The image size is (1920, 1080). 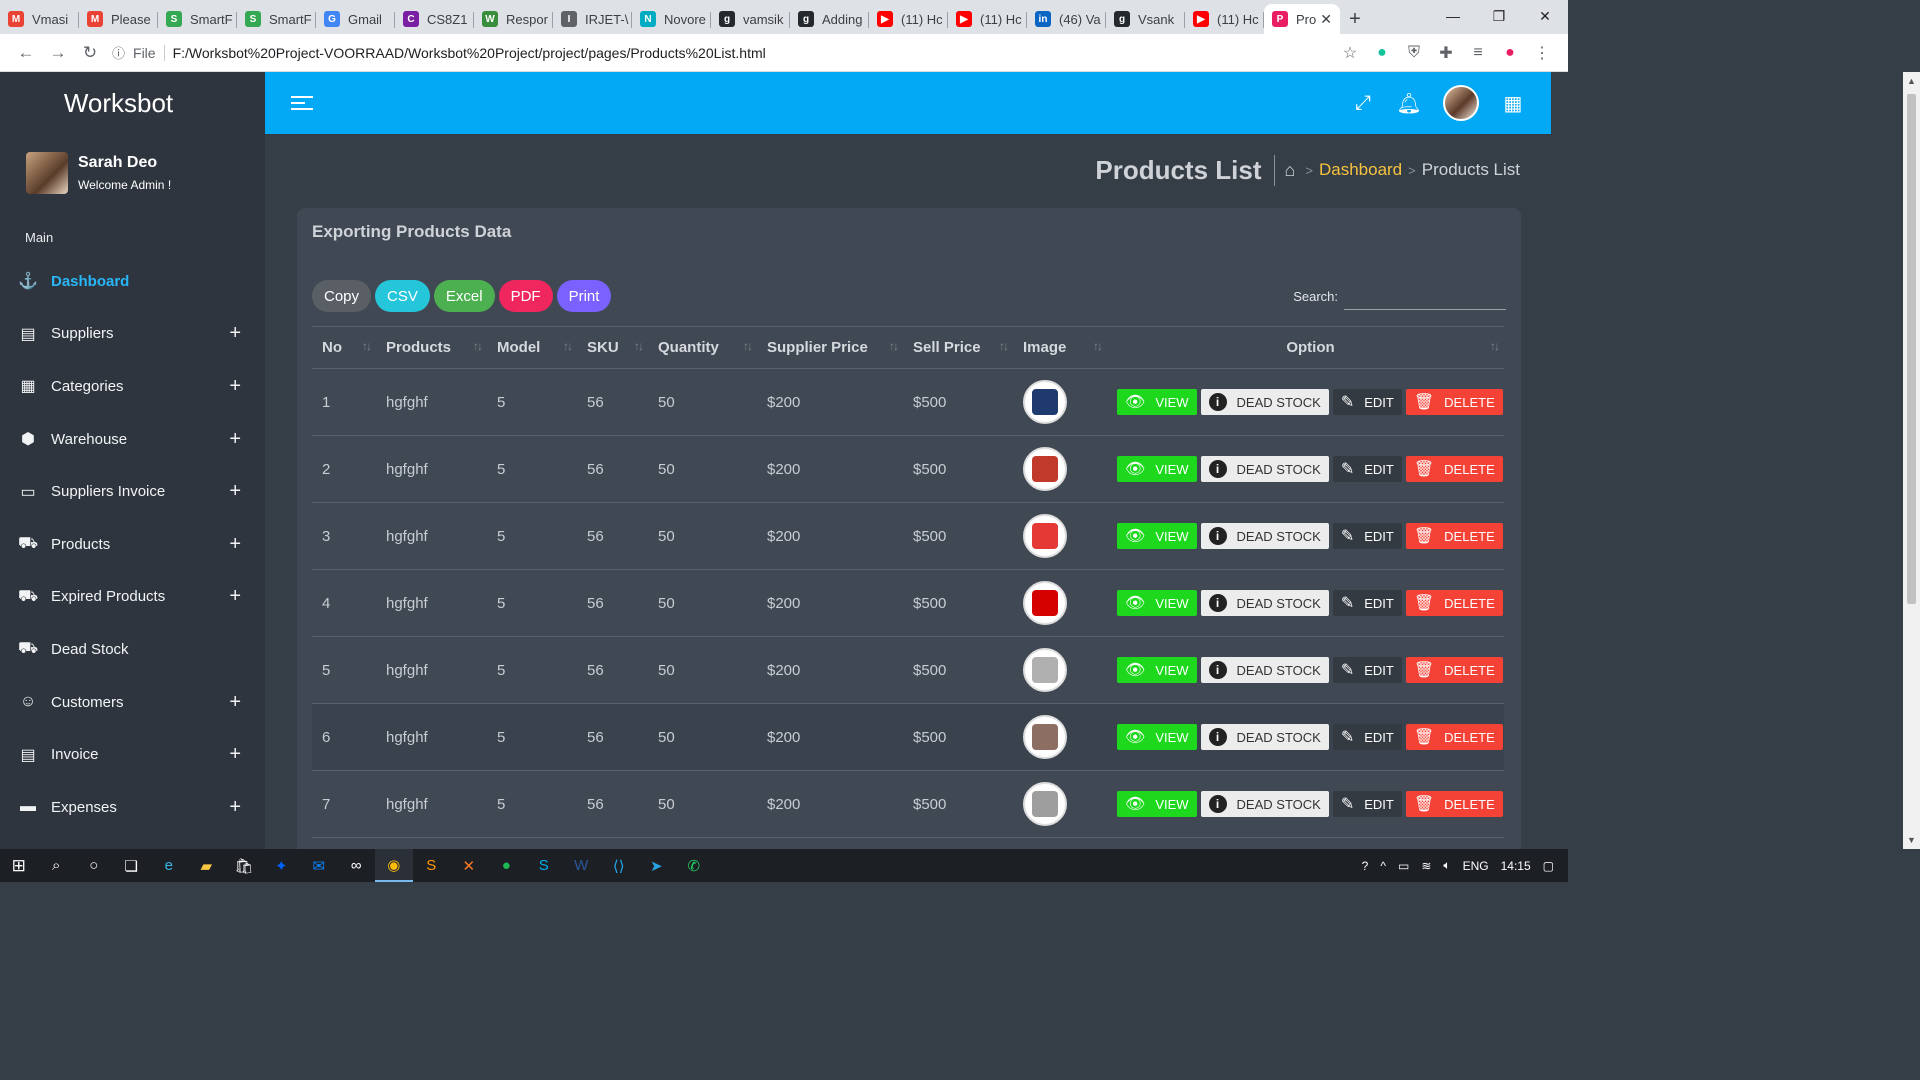 I want to click on sidebar-item-expenses: ▬ Expenses +, so click(x=132, y=807).